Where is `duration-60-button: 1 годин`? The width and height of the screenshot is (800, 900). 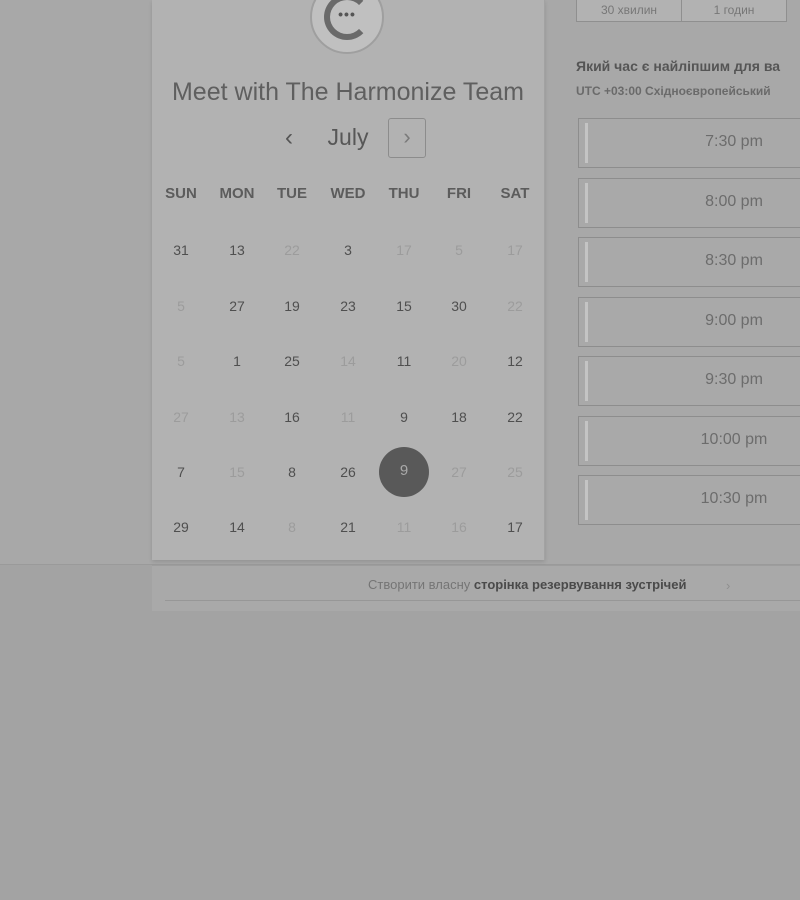
duration-60-button: 1 годин is located at coordinates (734, 11).